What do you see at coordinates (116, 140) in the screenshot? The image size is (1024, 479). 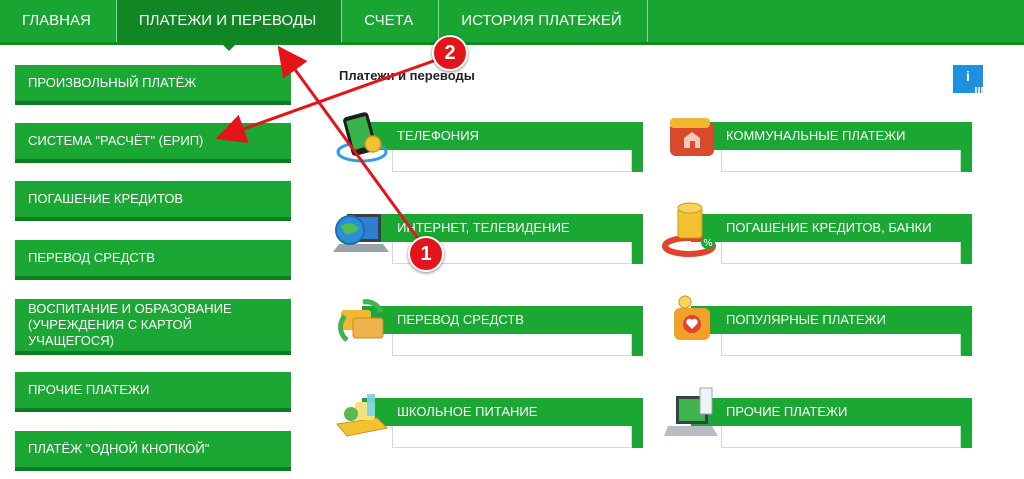 I see `sidebar-item-label: СИСТЕМА "РАСЧЁТ" (ЕРИП)` at bounding box center [116, 140].